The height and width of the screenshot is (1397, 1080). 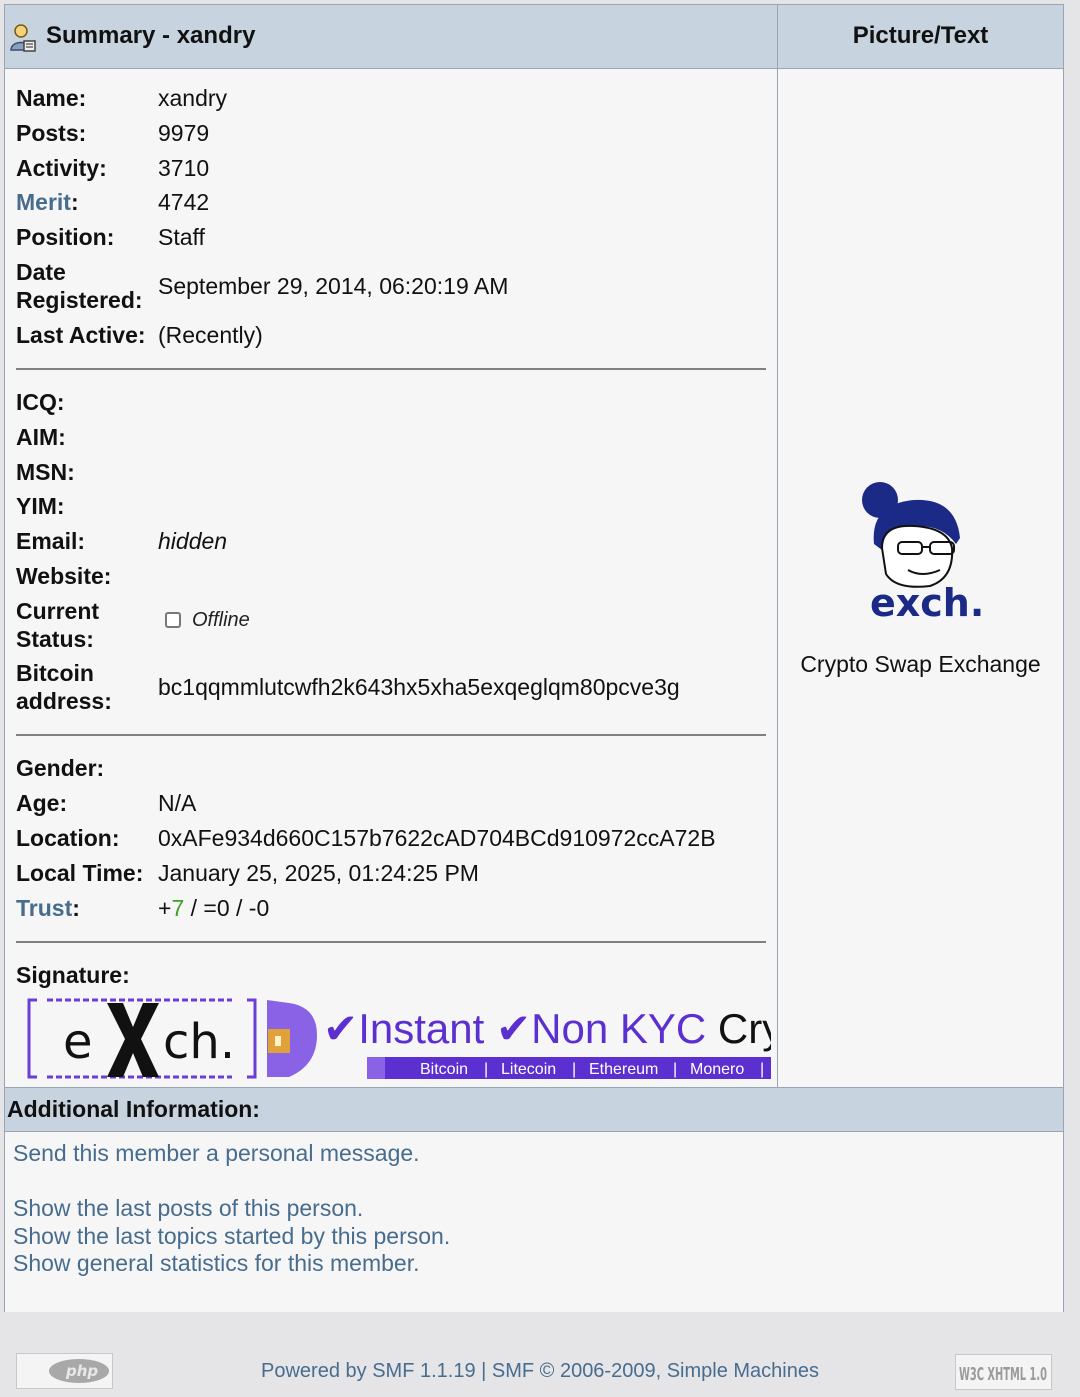 I want to click on avatar: exch., so click(x=923, y=553).